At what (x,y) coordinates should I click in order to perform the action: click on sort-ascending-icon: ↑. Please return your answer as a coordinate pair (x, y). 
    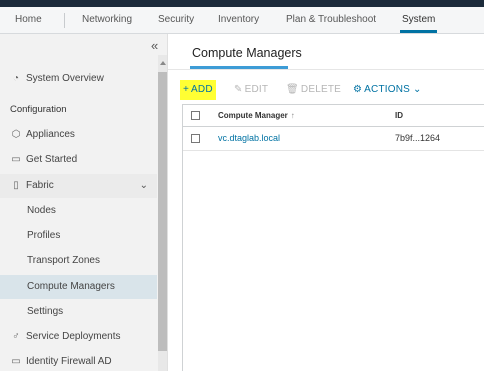
    Looking at the image, I should click on (292, 115).